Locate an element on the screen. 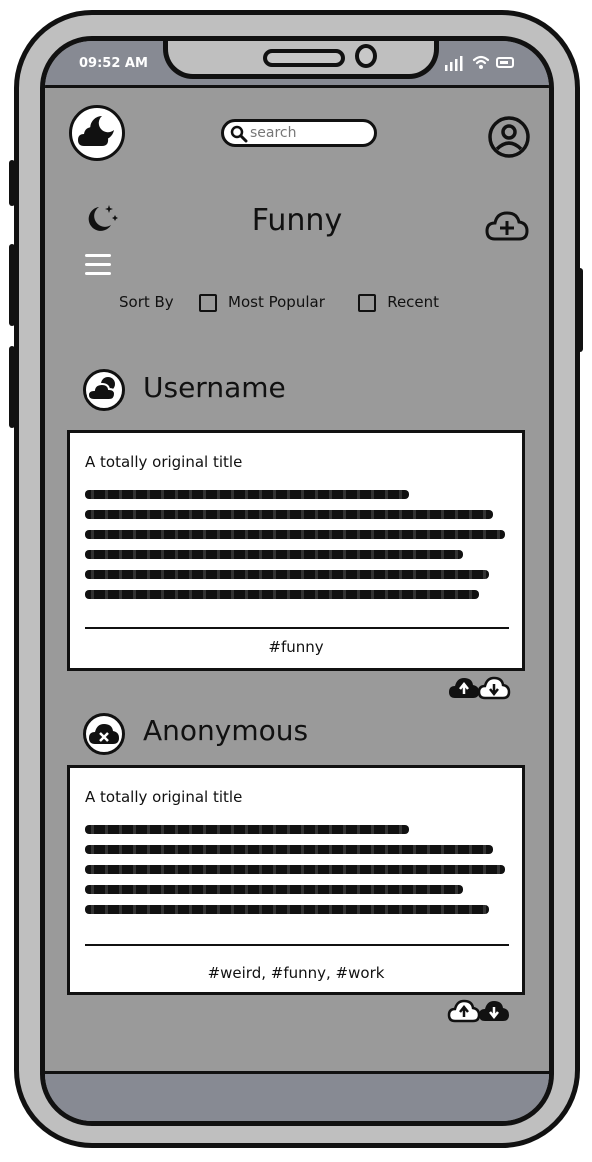  menu-button is located at coordinates (98, 267).